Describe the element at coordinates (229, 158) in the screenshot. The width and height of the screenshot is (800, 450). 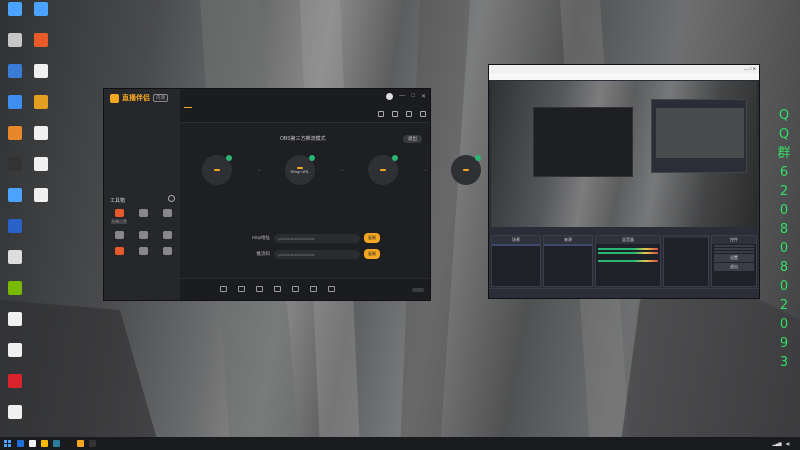
I see `step-check-icon` at that location.